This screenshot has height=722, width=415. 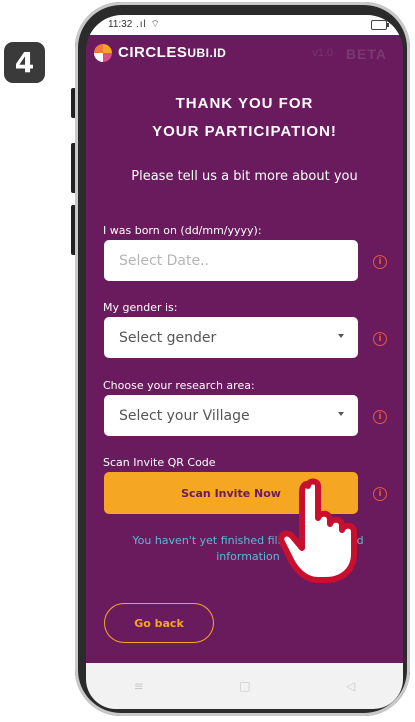 I want to click on android-nav-bar: ≡ □ ◁, so click(x=244, y=686).